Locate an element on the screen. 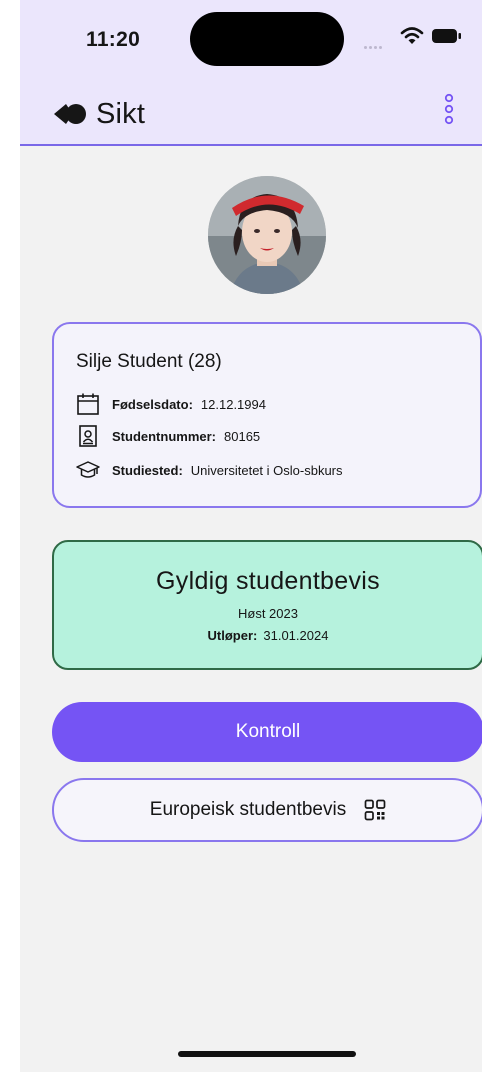  wifi-icon is located at coordinates (412, 35).